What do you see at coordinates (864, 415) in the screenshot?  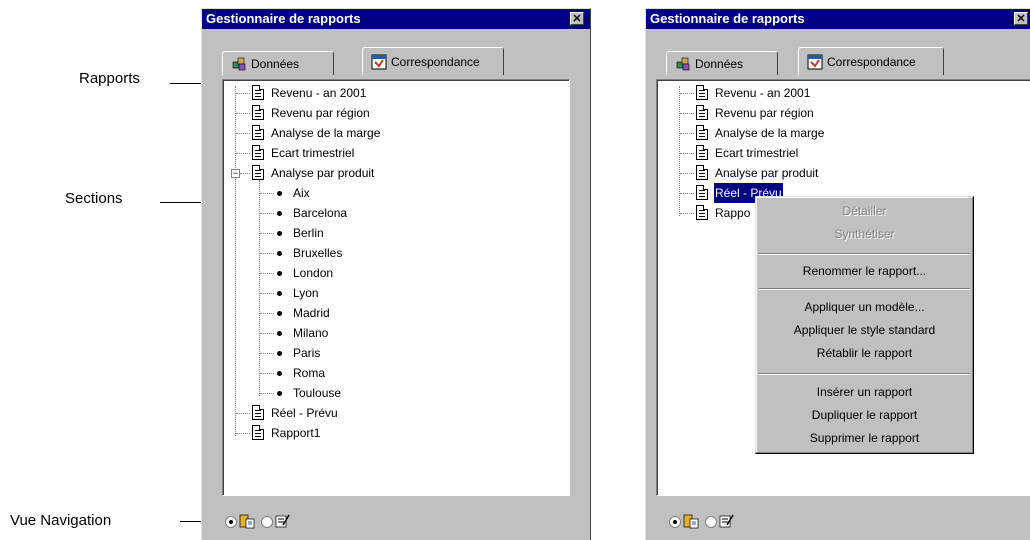 I see `menu-item-dupliquer-rapport: Dupliquer le rapport` at bounding box center [864, 415].